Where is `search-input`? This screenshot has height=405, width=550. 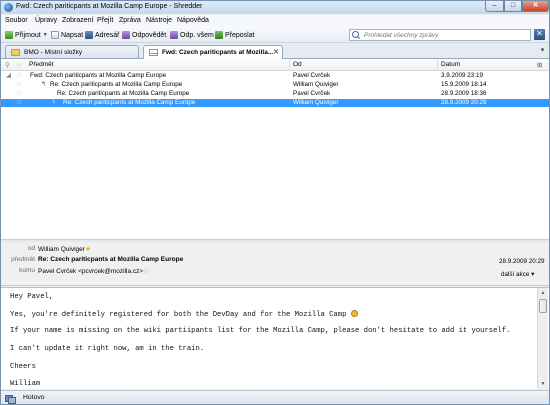
search-input is located at coordinates (444, 35).